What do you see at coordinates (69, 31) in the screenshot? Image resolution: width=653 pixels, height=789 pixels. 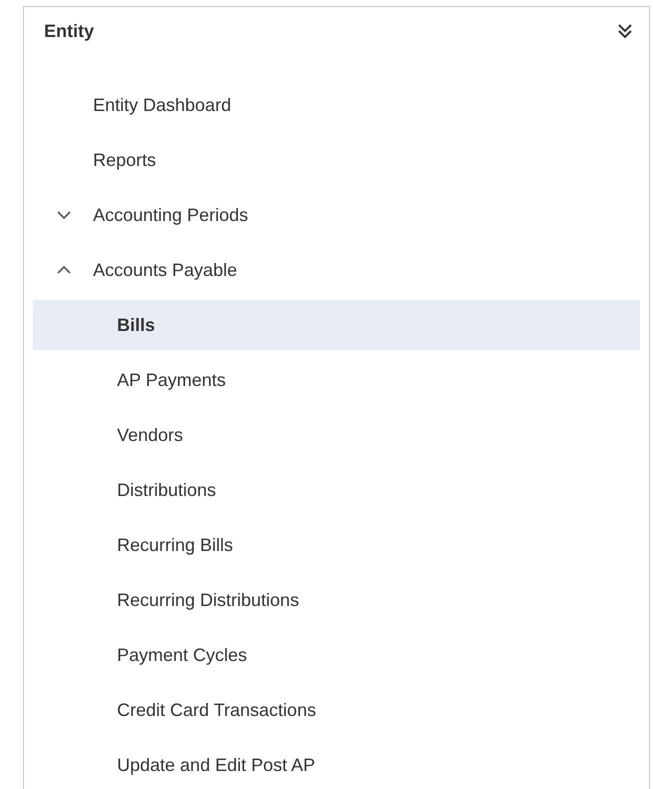 I see `panel-title: Entity` at bounding box center [69, 31].